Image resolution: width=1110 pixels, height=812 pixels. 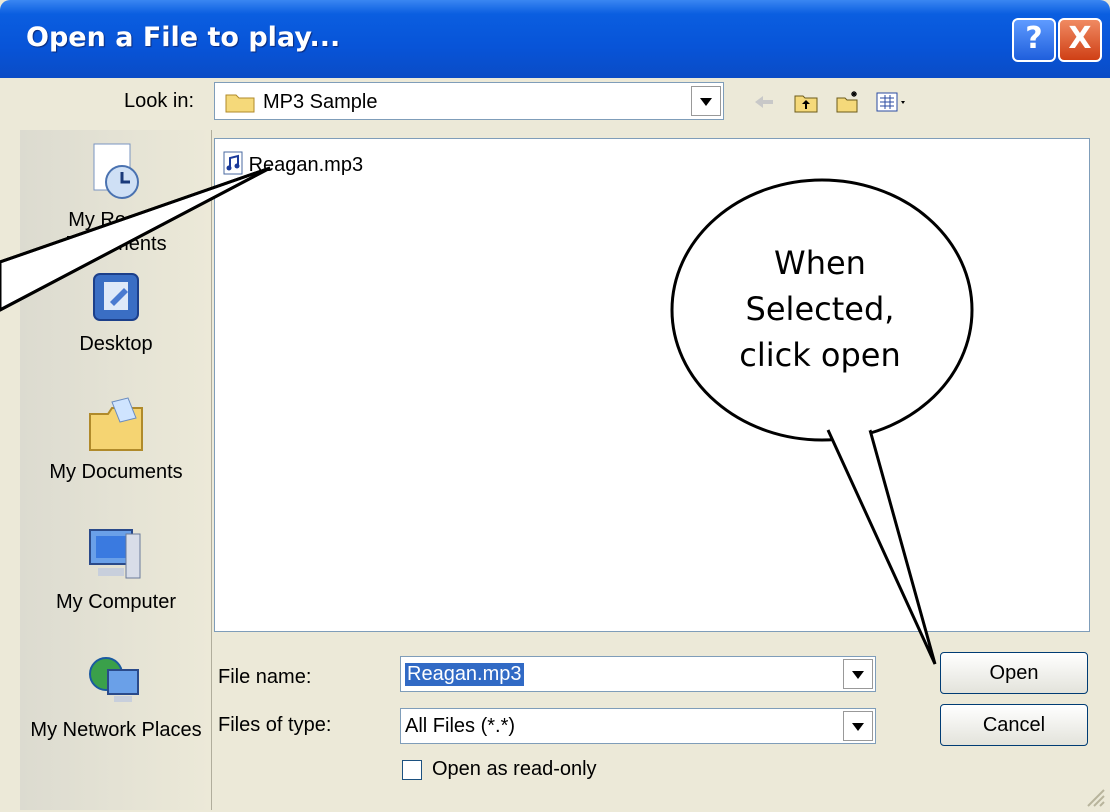 I want to click on callout-text: When Selected, click open, so click(x=820, y=309).